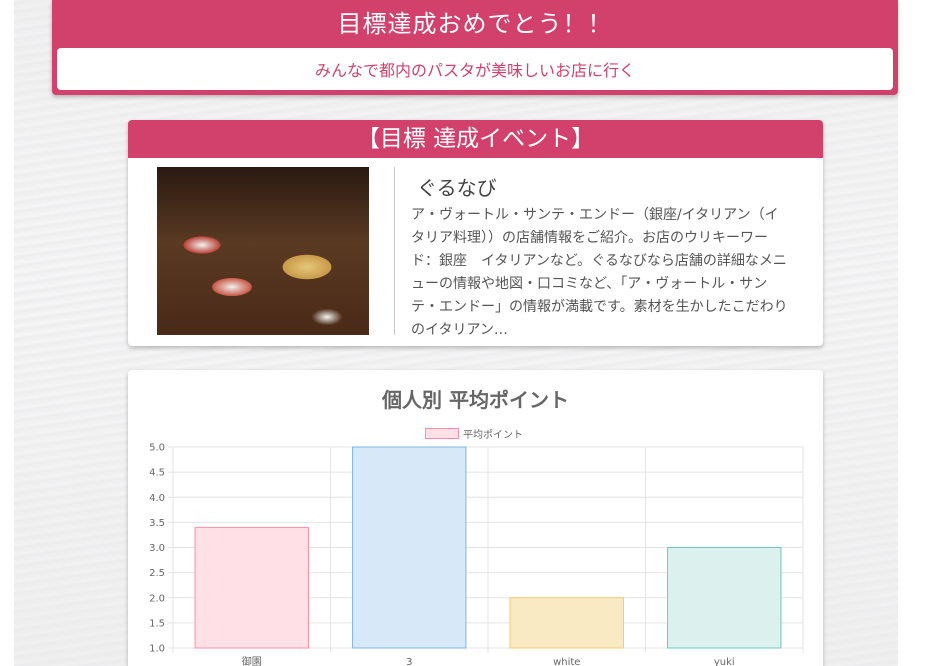 The height and width of the screenshot is (666, 930). Describe the element at coordinates (409, 661) in the screenshot. I see `x-tick-label: 3` at that location.